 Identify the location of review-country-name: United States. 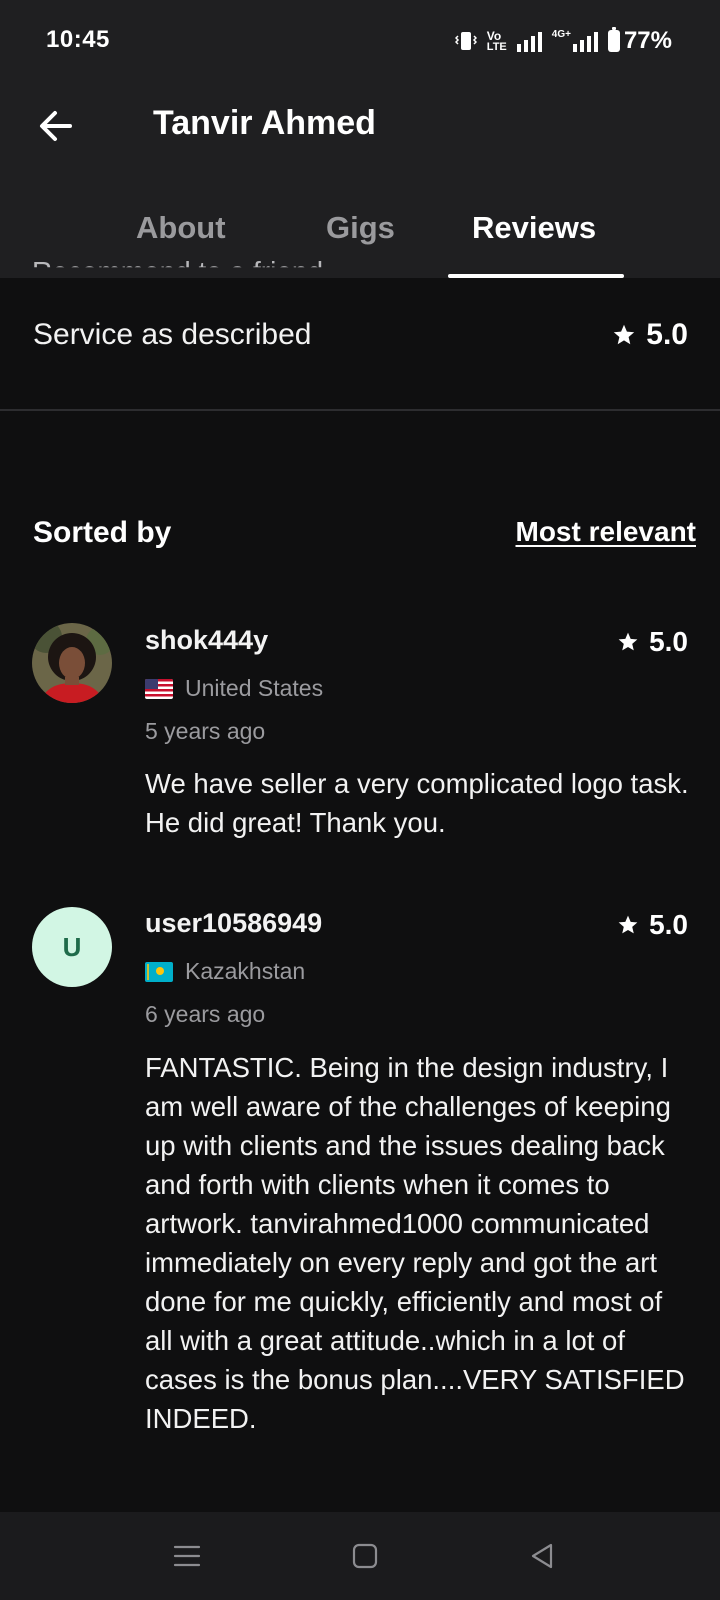
(254, 688).